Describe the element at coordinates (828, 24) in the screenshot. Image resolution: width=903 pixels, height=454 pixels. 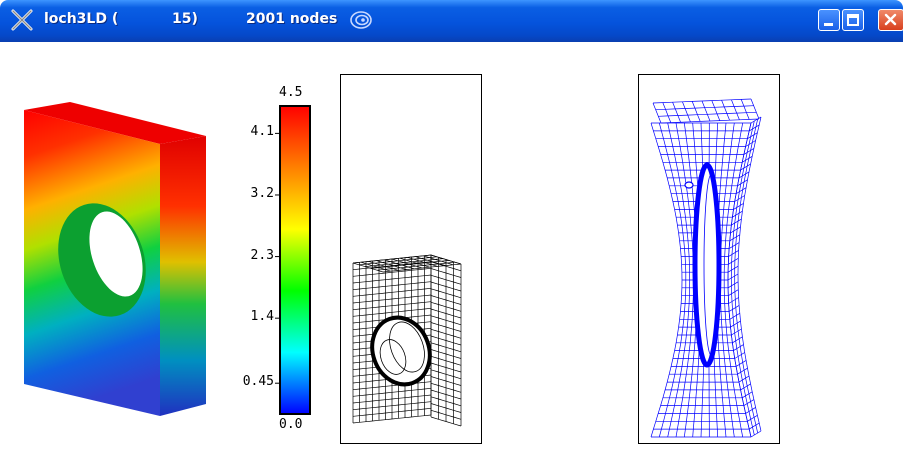
I see `minimize-icon` at that location.